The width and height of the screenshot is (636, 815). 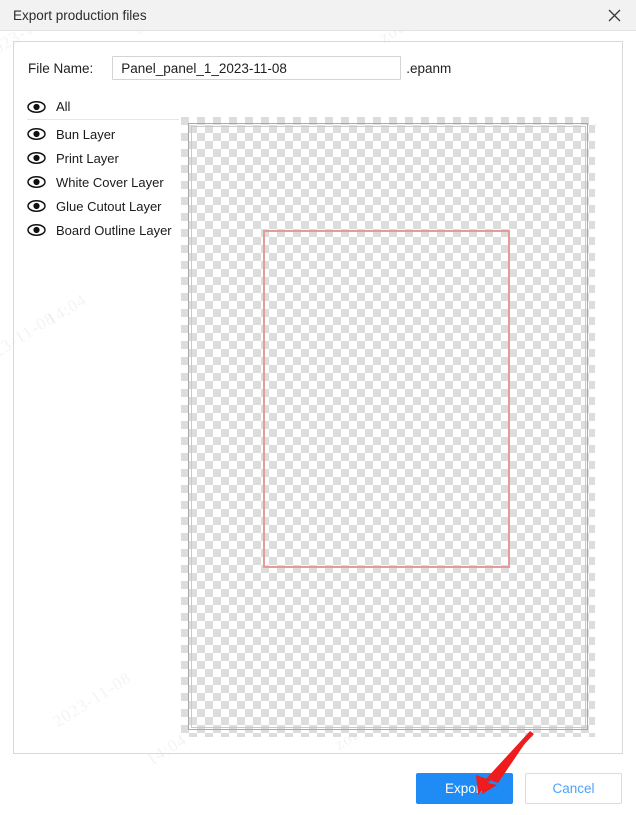 I want to click on filename-row: File Name: .epanm, so click(x=239, y=68).